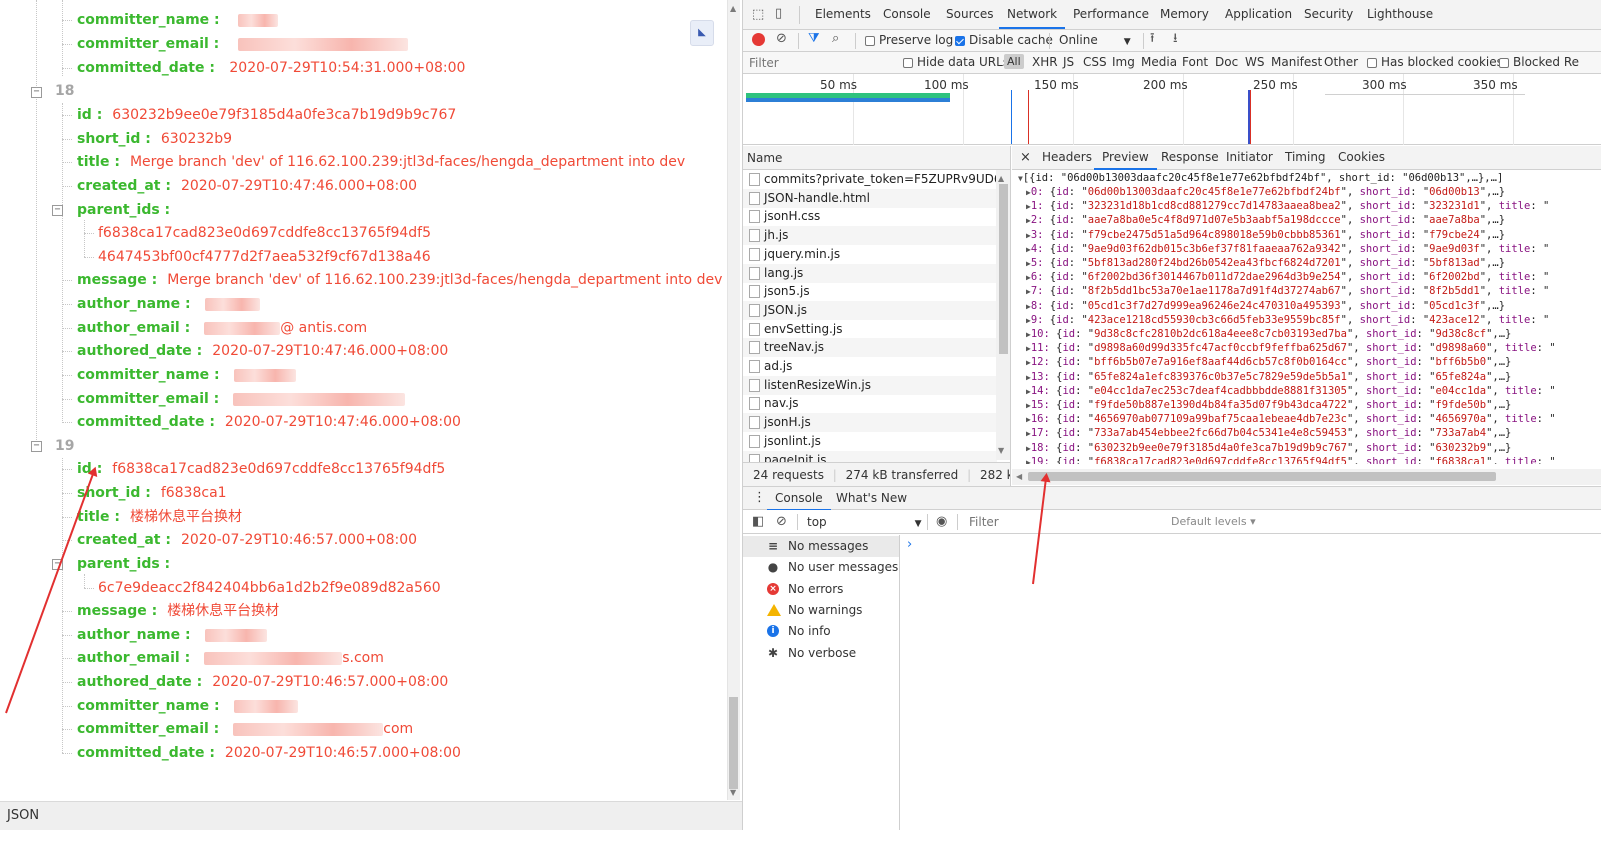 This screenshot has width=1601, height=868. I want to click on request-row: jsonH.css, so click(870, 216).